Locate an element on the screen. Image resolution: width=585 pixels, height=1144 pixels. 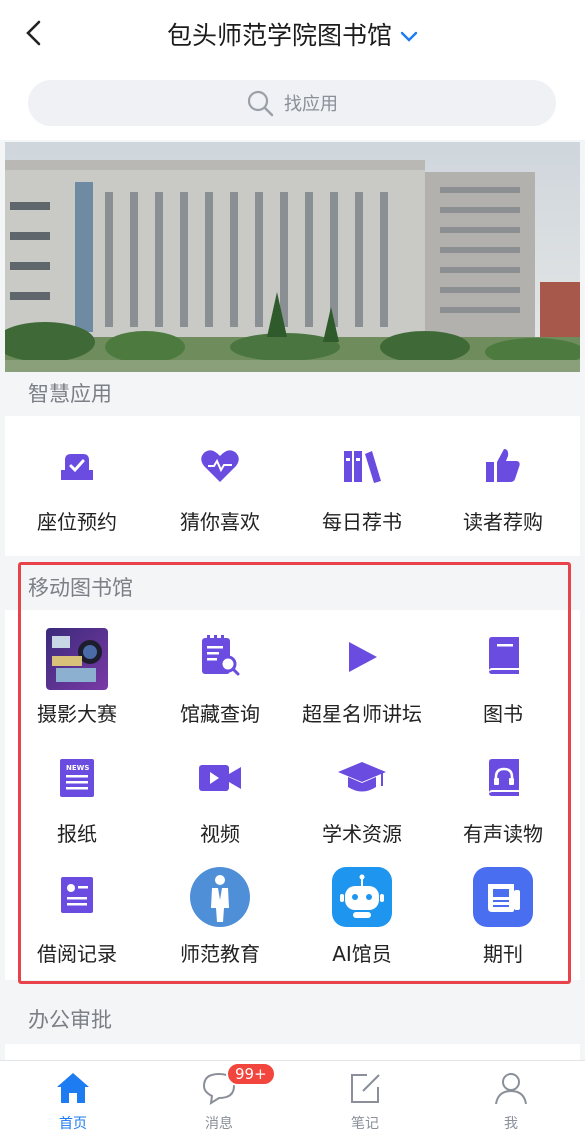
app-label: 有声读物 is located at coordinates (503, 834).